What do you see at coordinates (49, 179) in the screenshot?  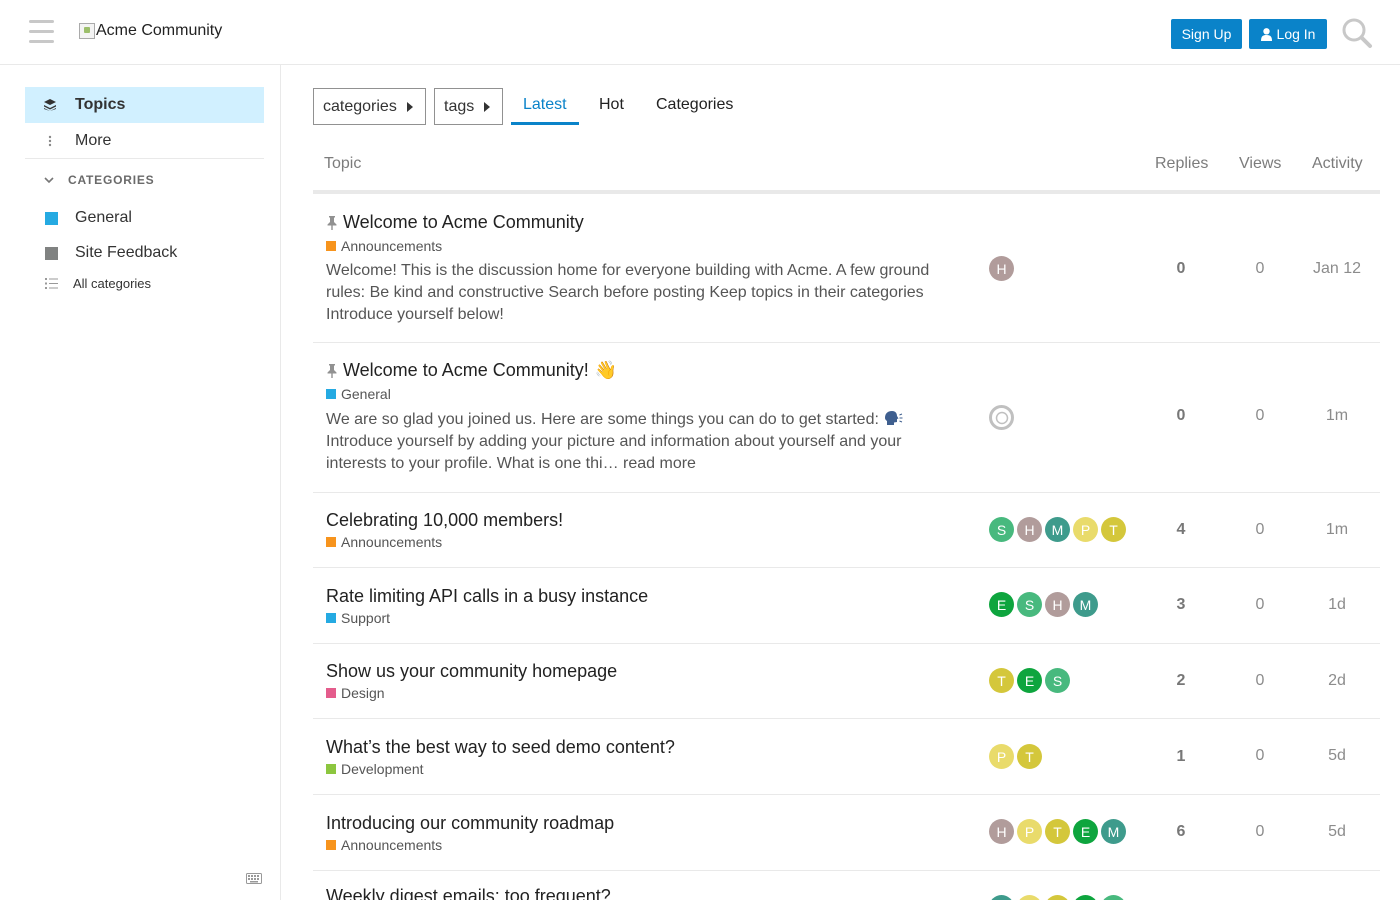 I see `chevron-down-icon` at bounding box center [49, 179].